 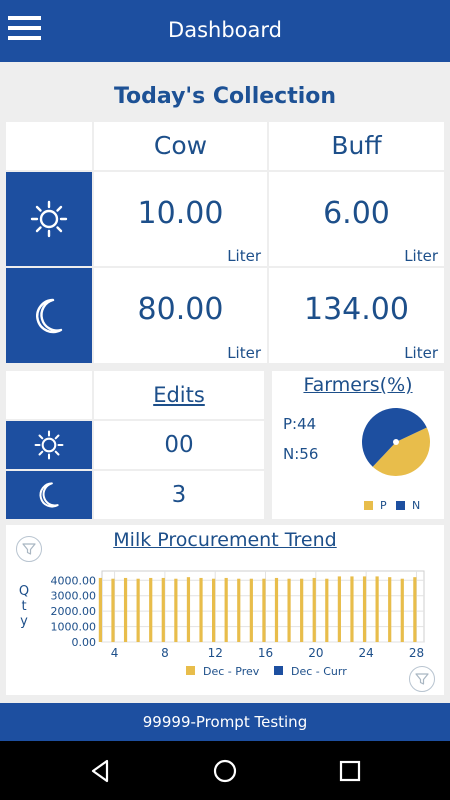 I want to click on morning-cow-value: 10.00, so click(x=180, y=213).